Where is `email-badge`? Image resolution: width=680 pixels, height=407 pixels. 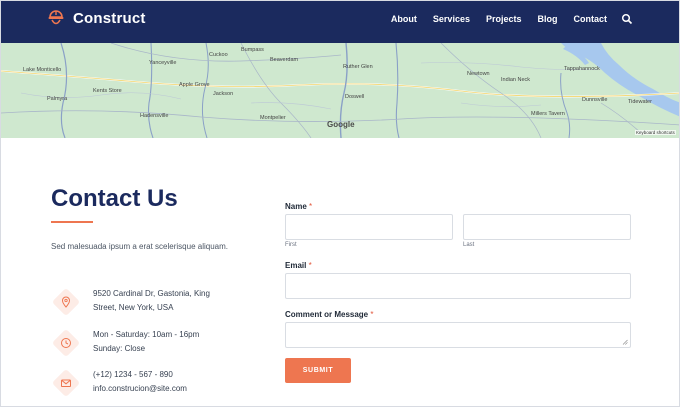
email-badge is located at coordinates (66, 383).